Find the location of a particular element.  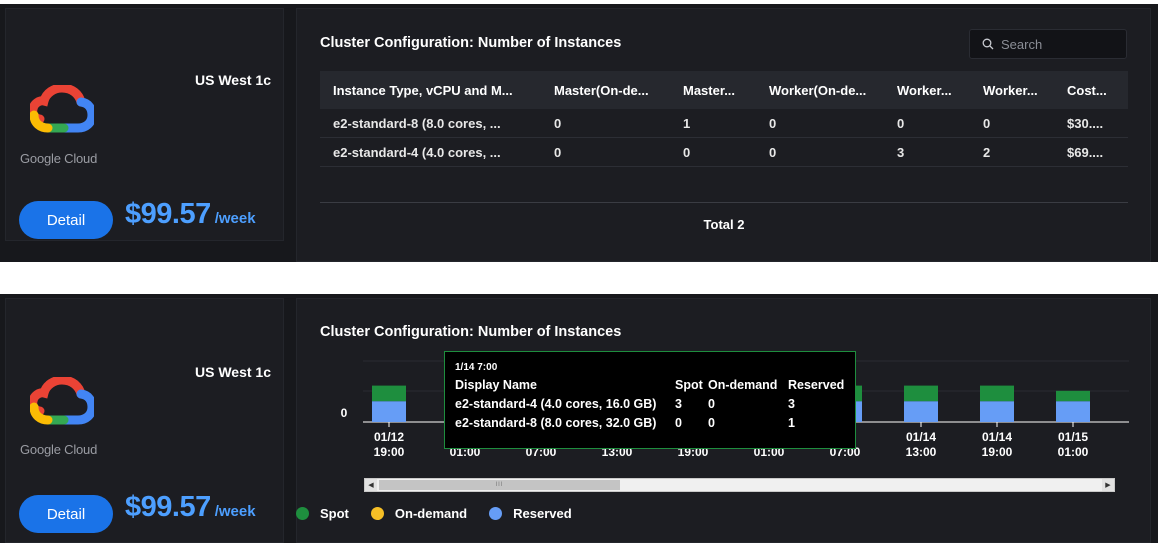

legend-dot-spot is located at coordinates (302, 513).